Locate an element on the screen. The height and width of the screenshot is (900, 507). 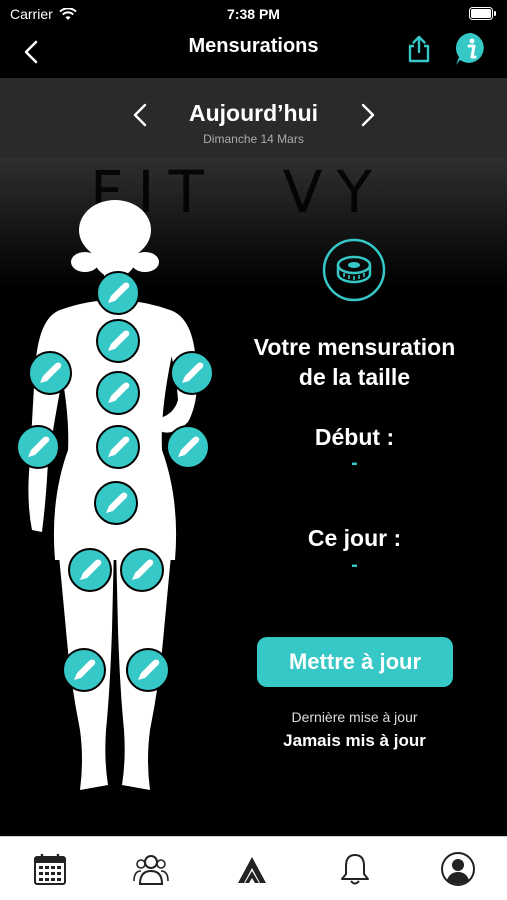
measure-point-hips is located at coordinates (116, 503).